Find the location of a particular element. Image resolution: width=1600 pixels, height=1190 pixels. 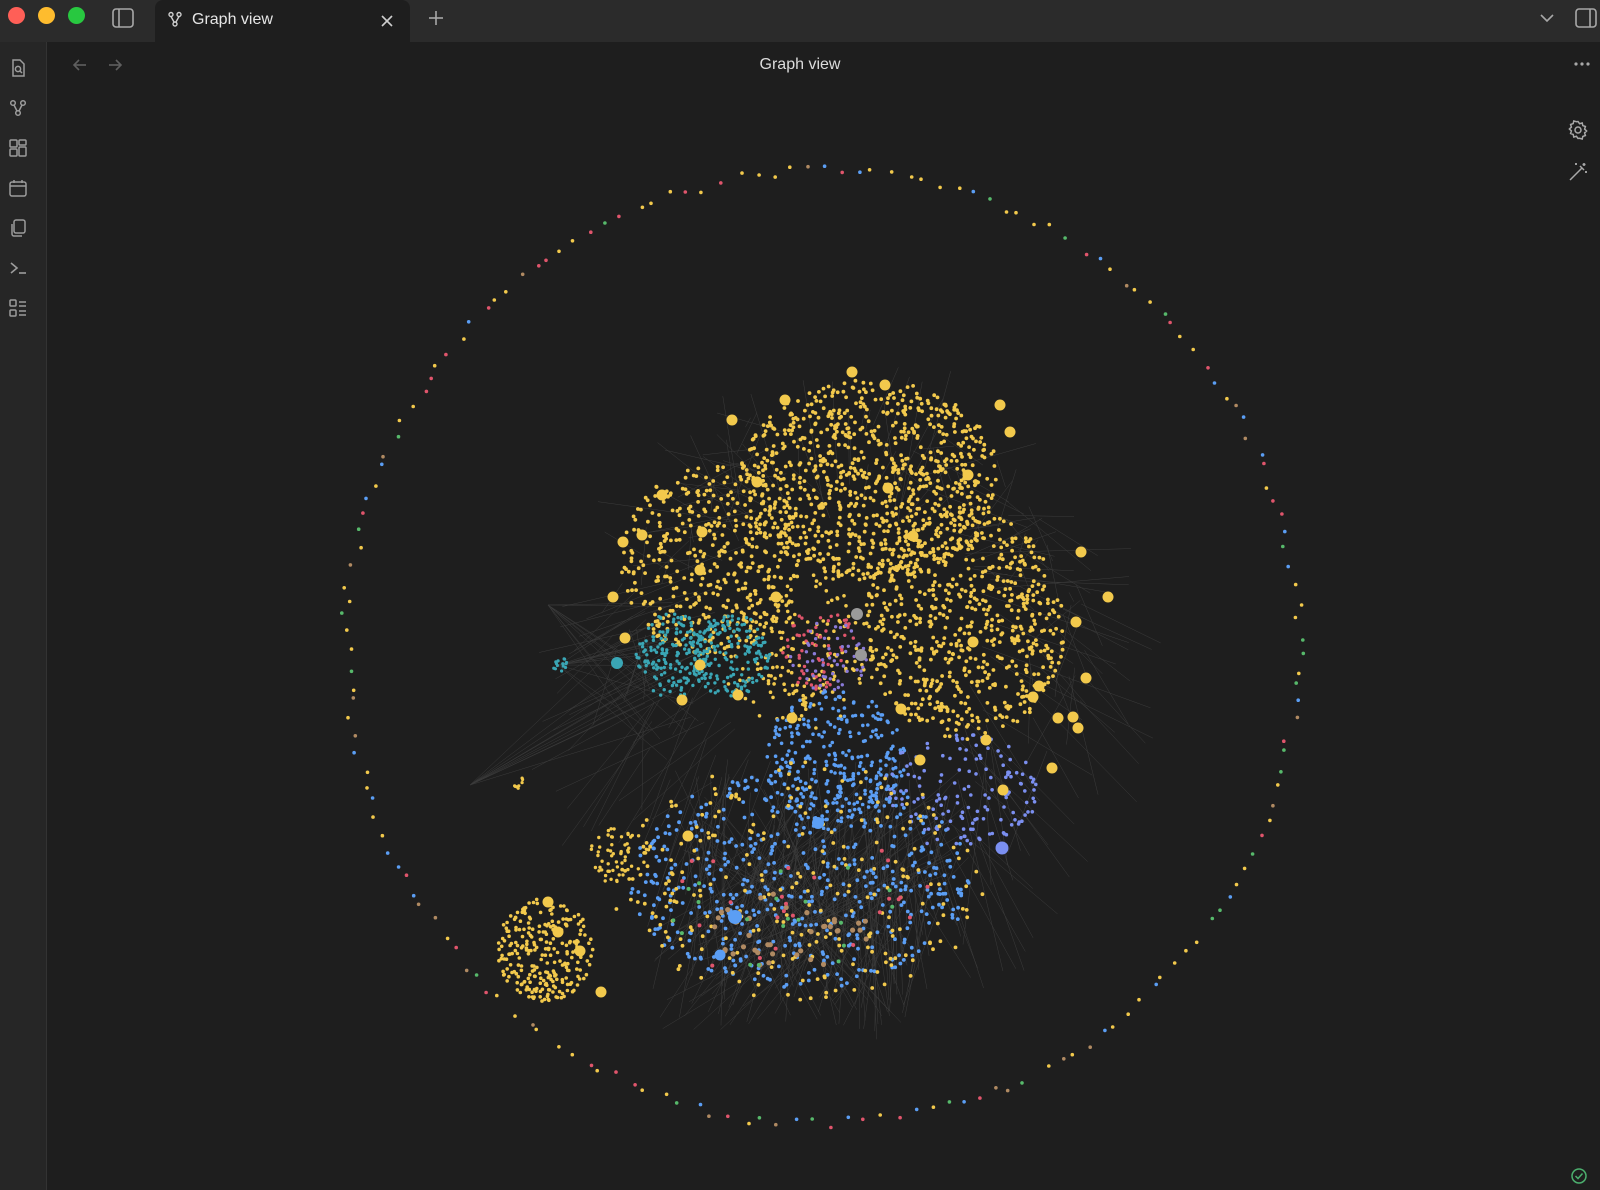

graph-icon is located at coordinates (18, 108).